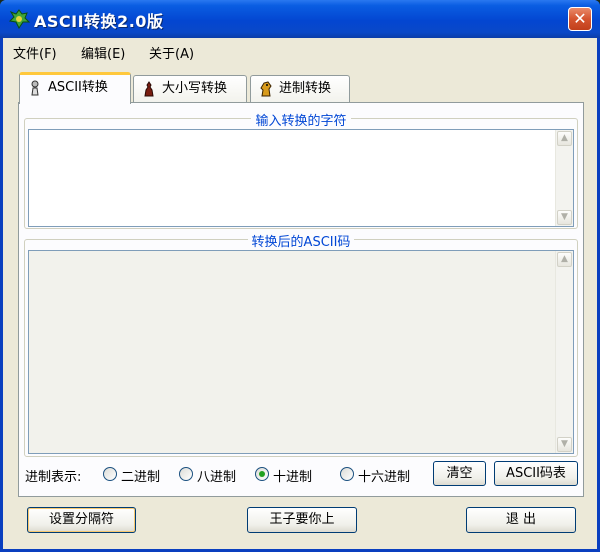 The image size is (600, 552). I want to click on menu-bar: 文件(F) 编辑(E) 关于(A), so click(300, 51).